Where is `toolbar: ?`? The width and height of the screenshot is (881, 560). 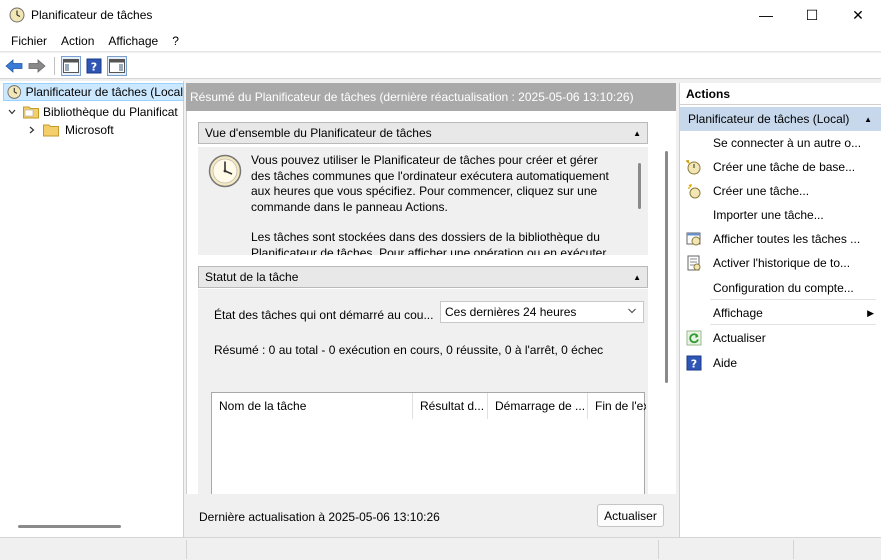
toolbar: ? is located at coordinates (440, 66).